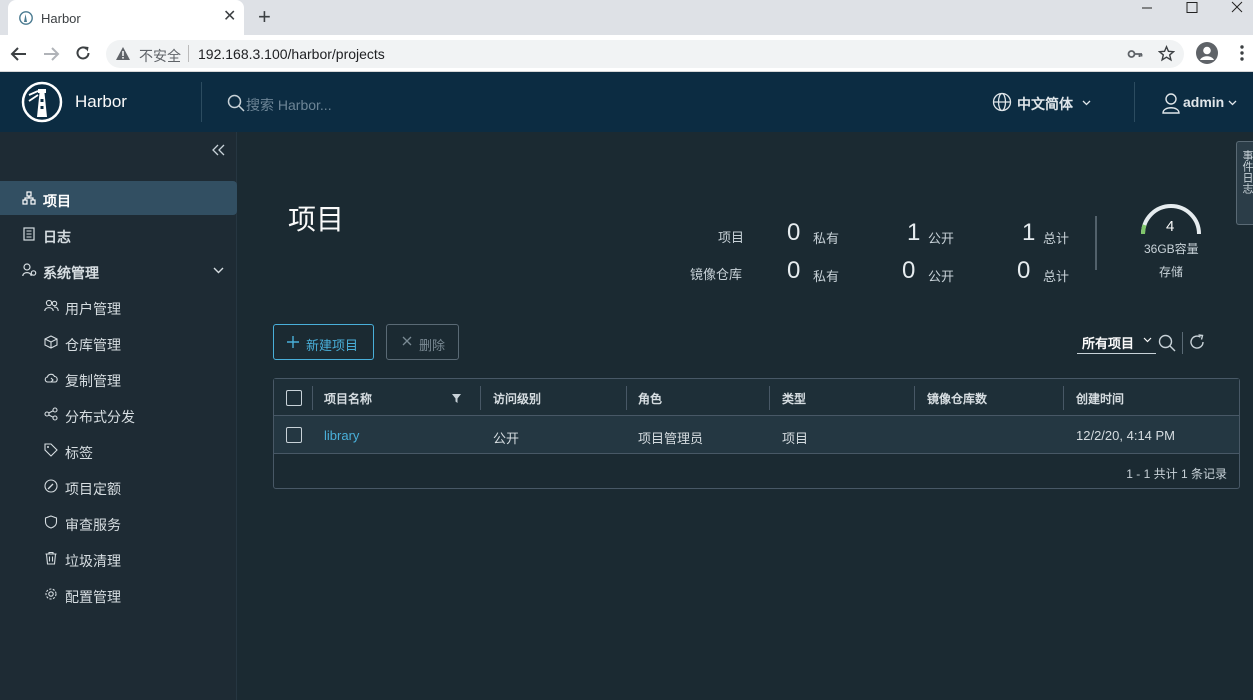 The width and height of the screenshot is (1253, 700). What do you see at coordinates (794, 398) in the screenshot?
I see `column-header-type: 类型` at bounding box center [794, 398].